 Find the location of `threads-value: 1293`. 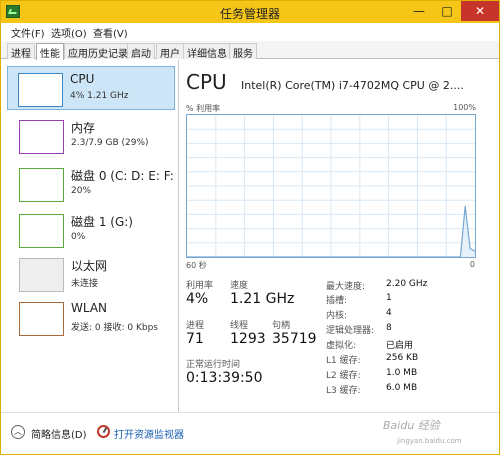

threads-value: 1293 is located at coordinates (248, 339).